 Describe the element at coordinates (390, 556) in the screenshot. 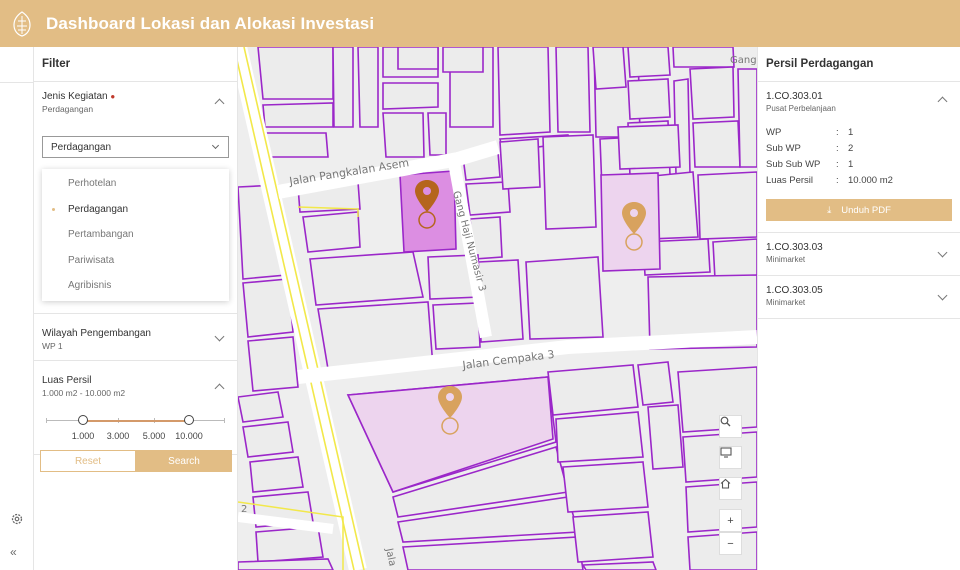

I see `street-label: Jala` at that location.